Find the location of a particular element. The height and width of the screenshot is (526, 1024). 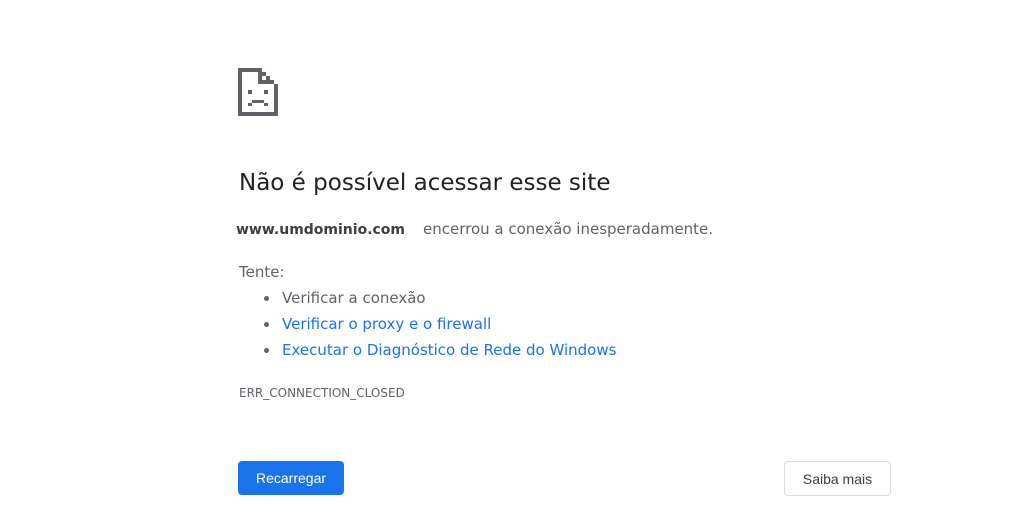

suggestion-text: Verificar a conexão is located at coordinates (354, 298).